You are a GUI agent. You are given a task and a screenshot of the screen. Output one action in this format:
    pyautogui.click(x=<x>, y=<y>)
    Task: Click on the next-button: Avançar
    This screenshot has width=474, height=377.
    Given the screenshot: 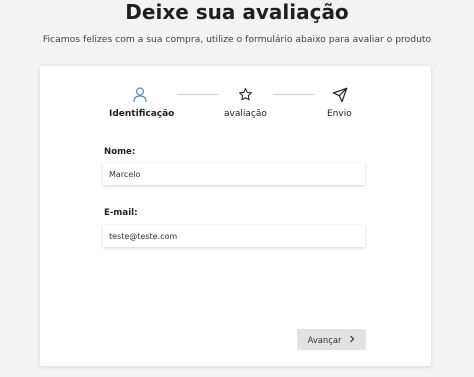 What is the action you would take?
    pyautogui.click(x=331, y=339)
    